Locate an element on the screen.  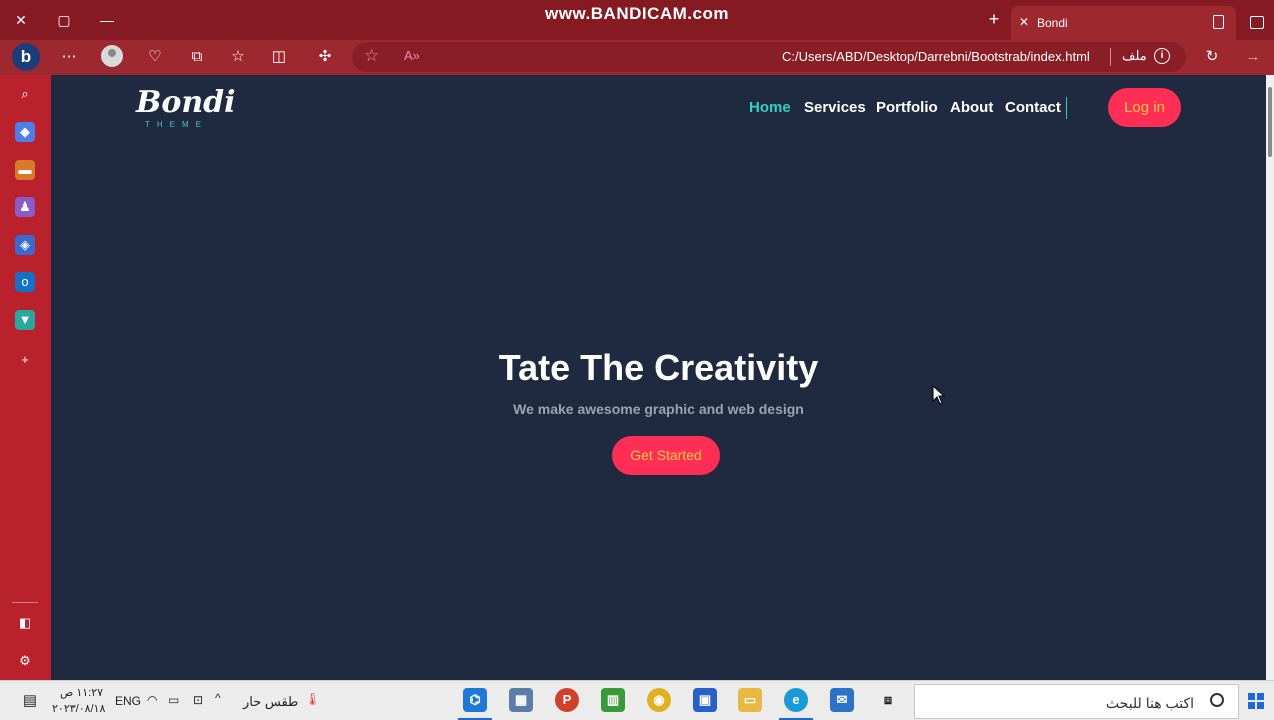
mouse-cursor-icon is located at coordinates (939, 395).